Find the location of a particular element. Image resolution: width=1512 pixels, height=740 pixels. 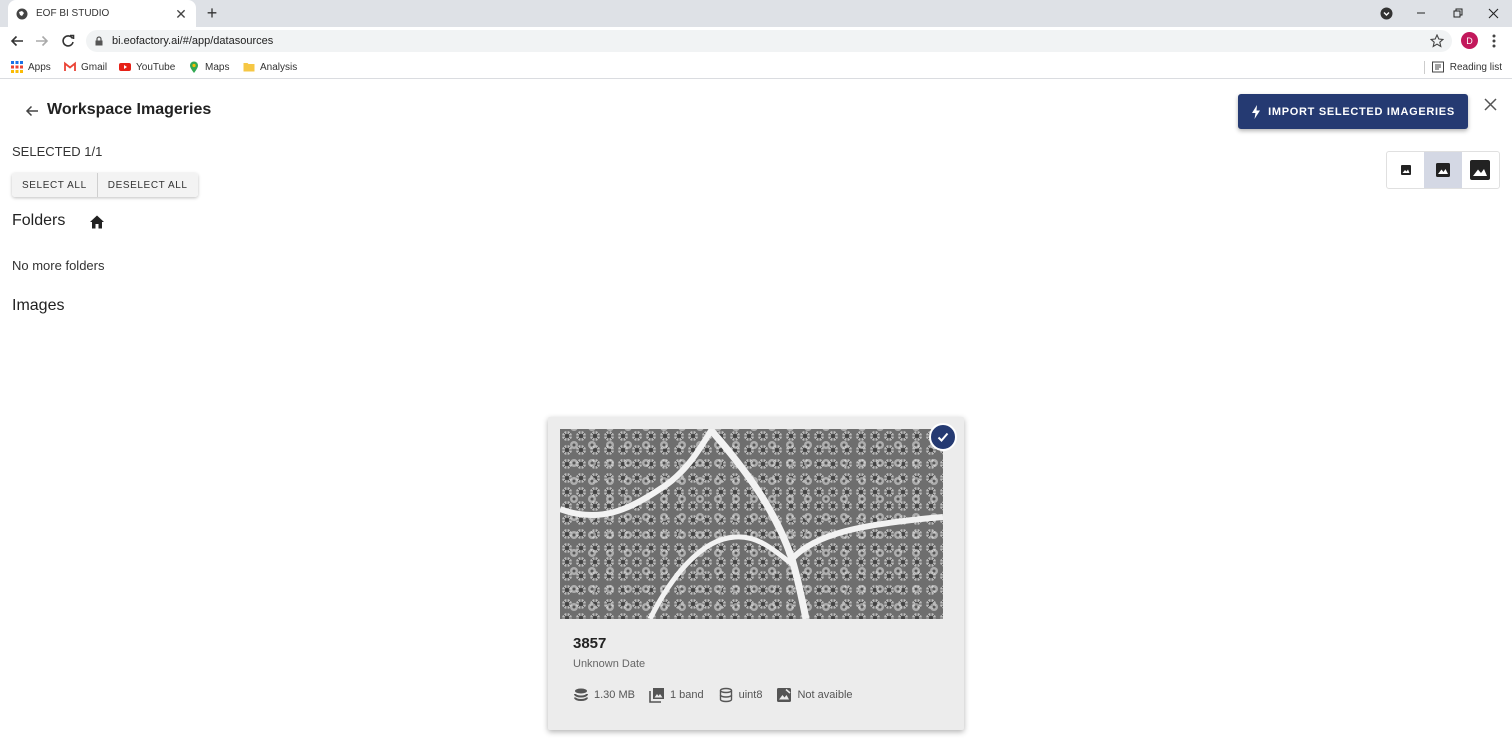

new-tab-button: + is located at coordinates (212, 13).